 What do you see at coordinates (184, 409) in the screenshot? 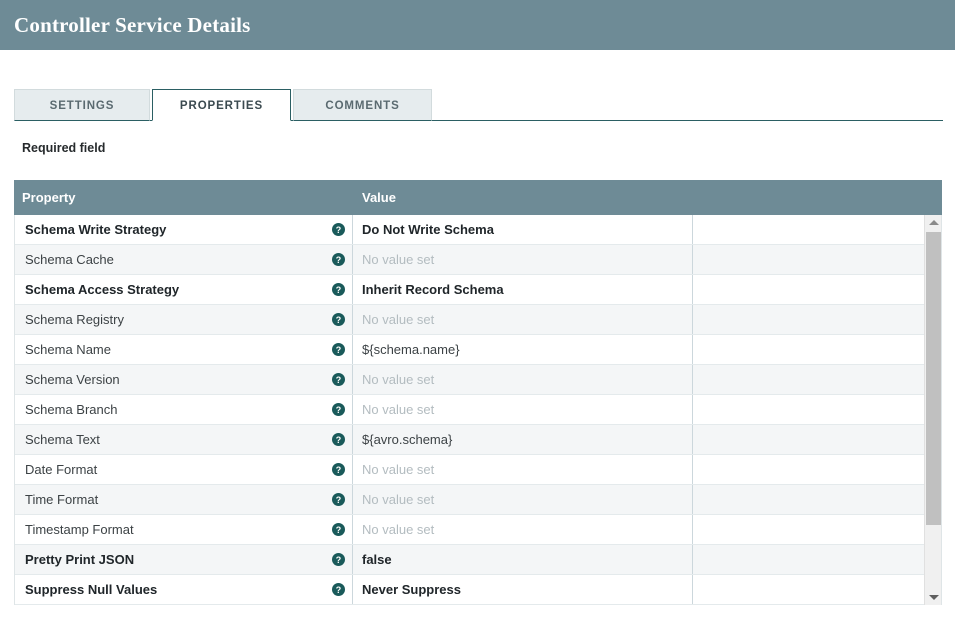
I see `property-cell: Schema Branch?` at bounding box center [184, 409].